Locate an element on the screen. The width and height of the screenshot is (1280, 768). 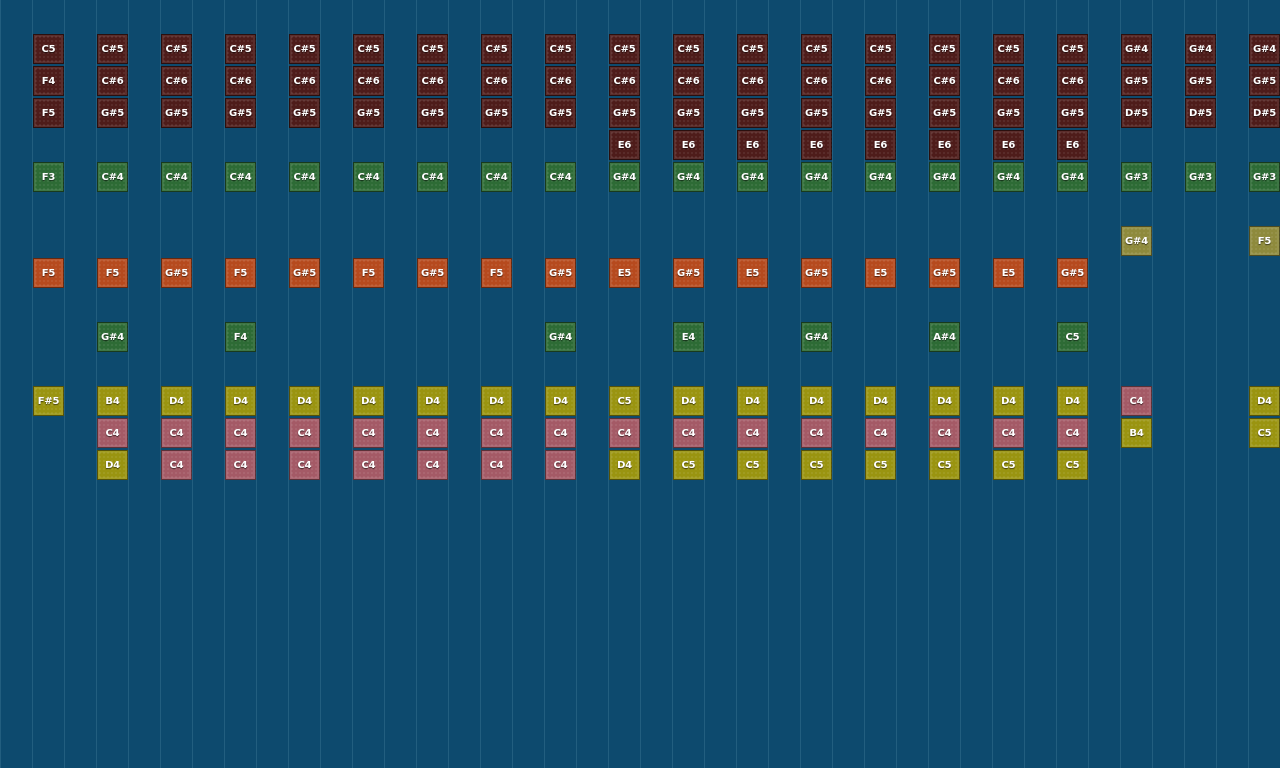
note-block: F#5 is located at coordinates (48, 401).